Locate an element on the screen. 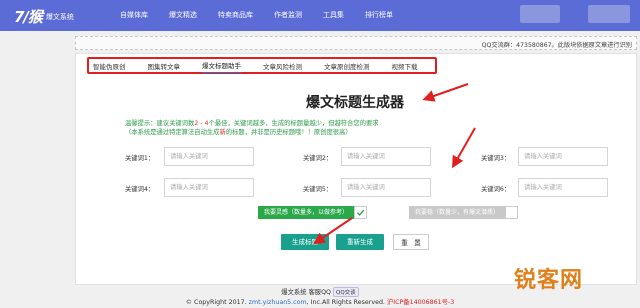  rights-text: , Inc.All Rights Reserved. is located at coordinates (345, 302).